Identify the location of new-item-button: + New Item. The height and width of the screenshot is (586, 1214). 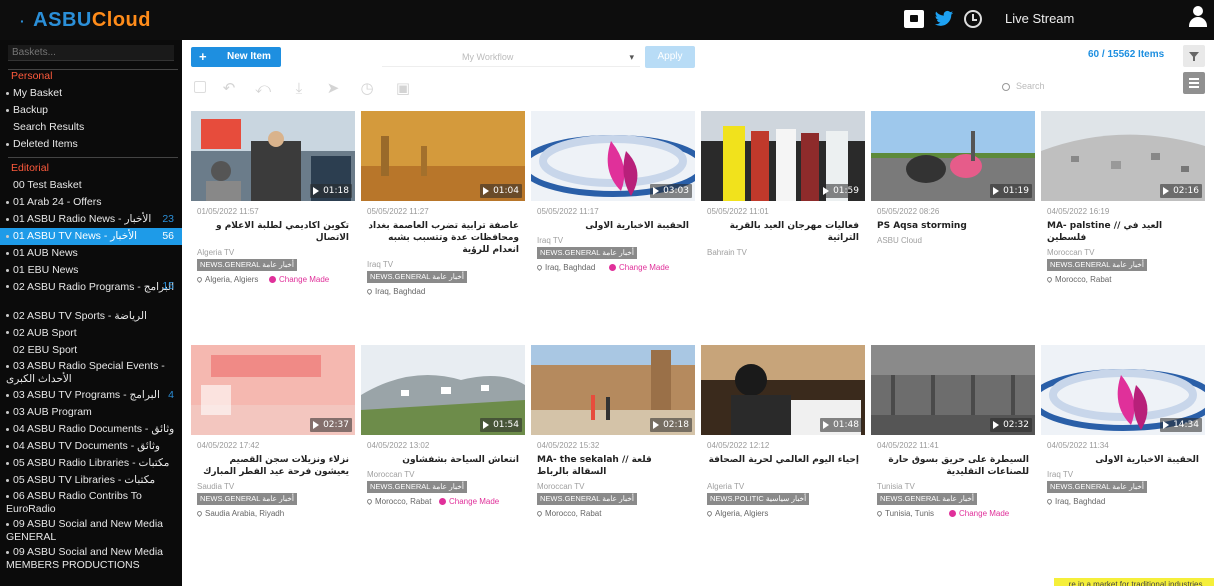
(236, 57).